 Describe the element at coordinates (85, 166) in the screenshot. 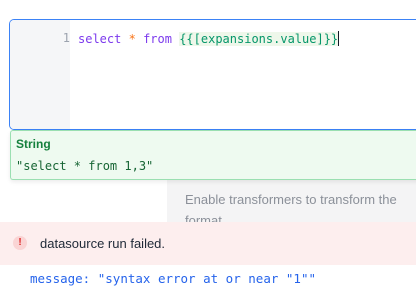

I see `evaluated-value: "select * from 1,3"` at that location.